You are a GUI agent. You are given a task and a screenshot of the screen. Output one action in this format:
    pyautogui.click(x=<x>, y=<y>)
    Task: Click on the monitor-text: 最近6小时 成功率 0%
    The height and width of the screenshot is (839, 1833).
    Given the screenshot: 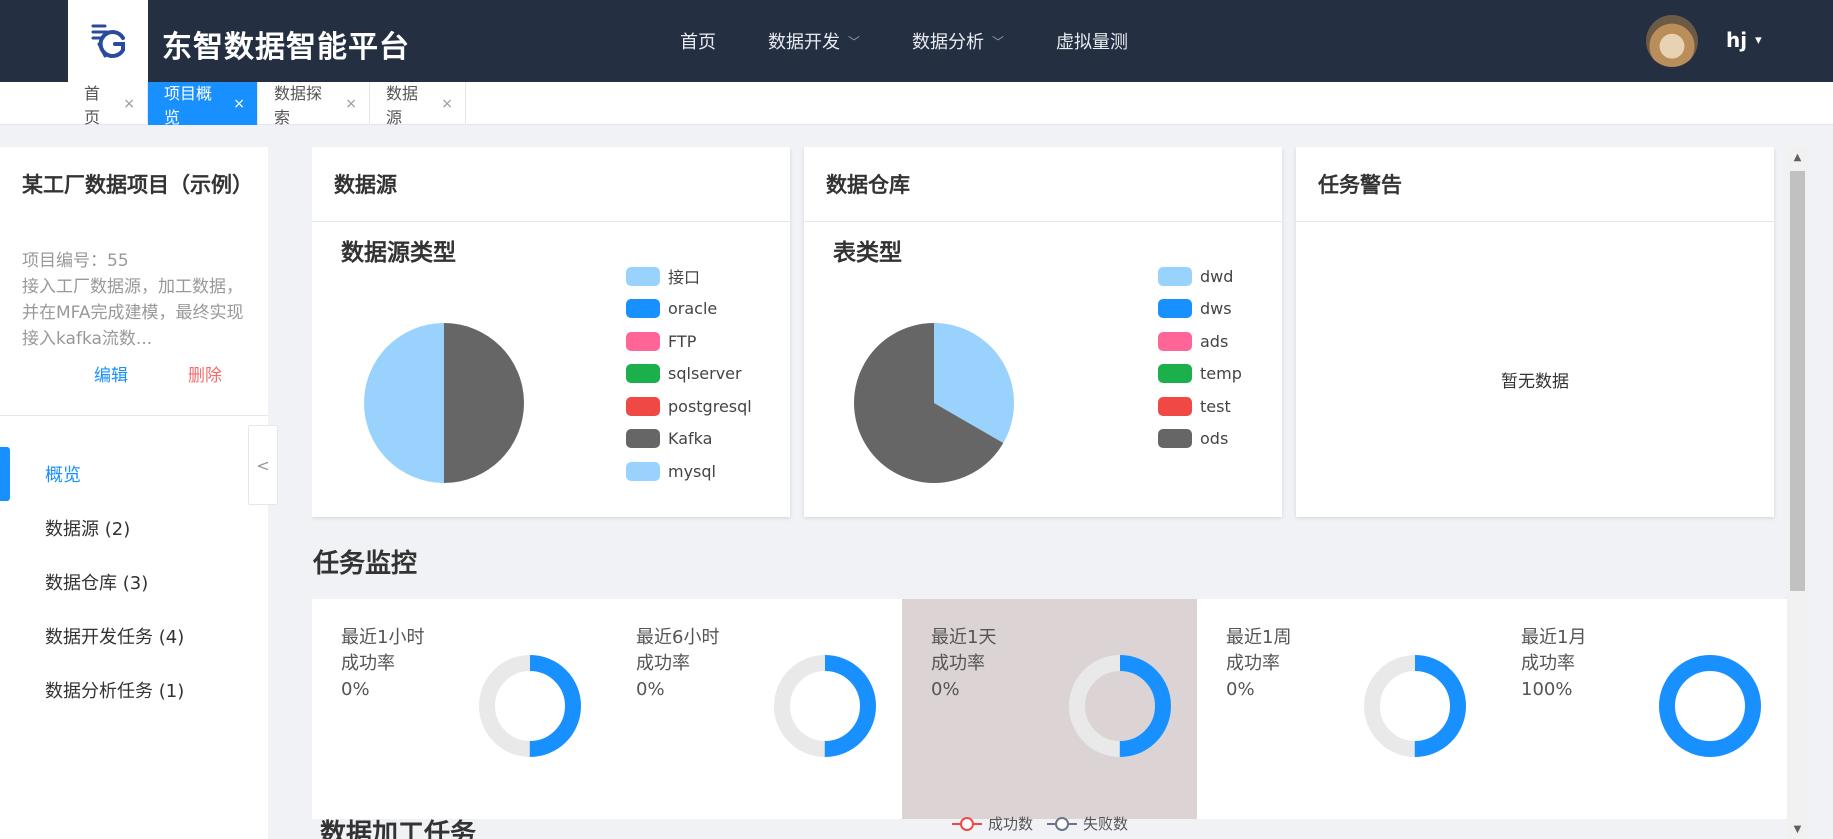 What is the action you would take?
    pyautogui.click(x=677, y=664)
    